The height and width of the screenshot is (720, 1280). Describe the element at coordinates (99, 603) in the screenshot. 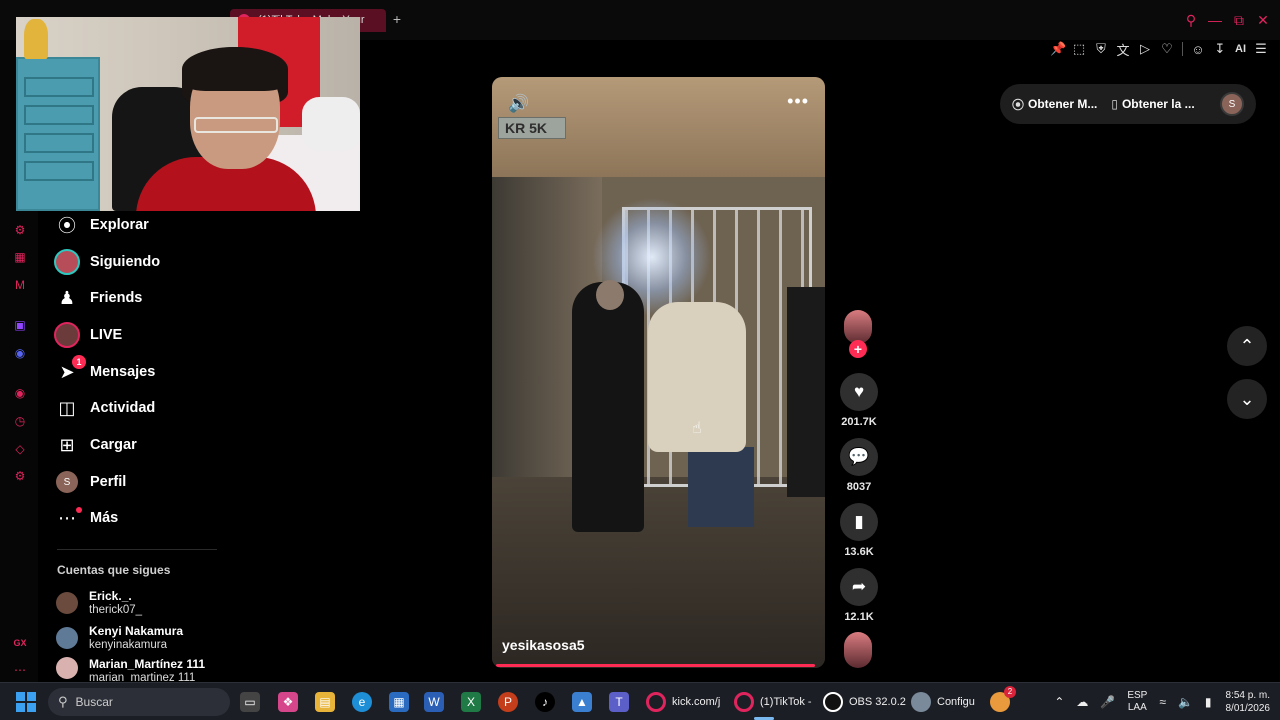

I see `following-account: Erick._. therick07_` at that location.